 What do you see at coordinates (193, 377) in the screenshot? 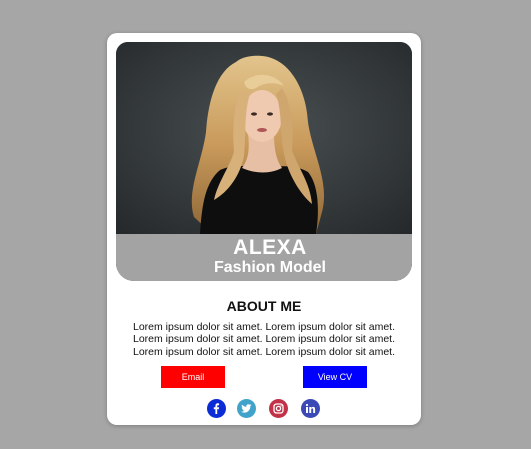
I see `email-button: Email` at bounding box center [193, 377].